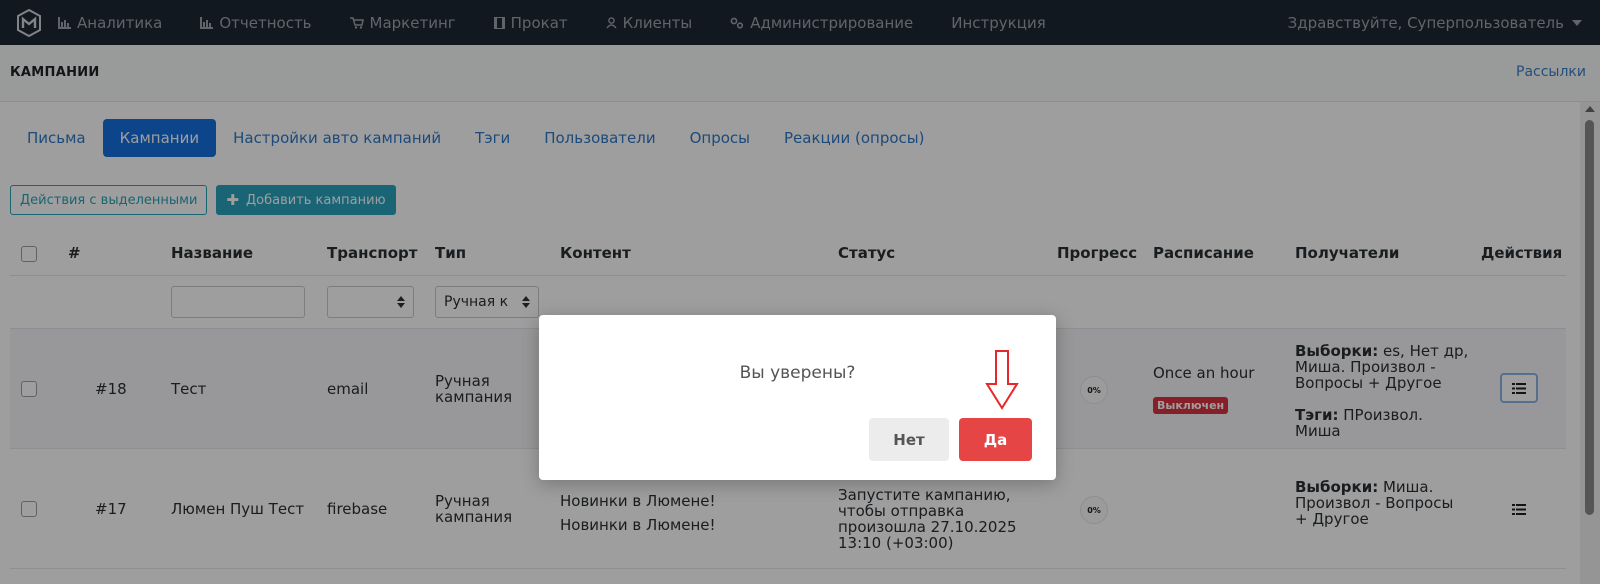 This screenshot has height=584, width=1600. What do you see at coordinates (797, 373) in the screenshot?
I see `confirm-question: Вы уверены?` at bounding box center [797, 373].